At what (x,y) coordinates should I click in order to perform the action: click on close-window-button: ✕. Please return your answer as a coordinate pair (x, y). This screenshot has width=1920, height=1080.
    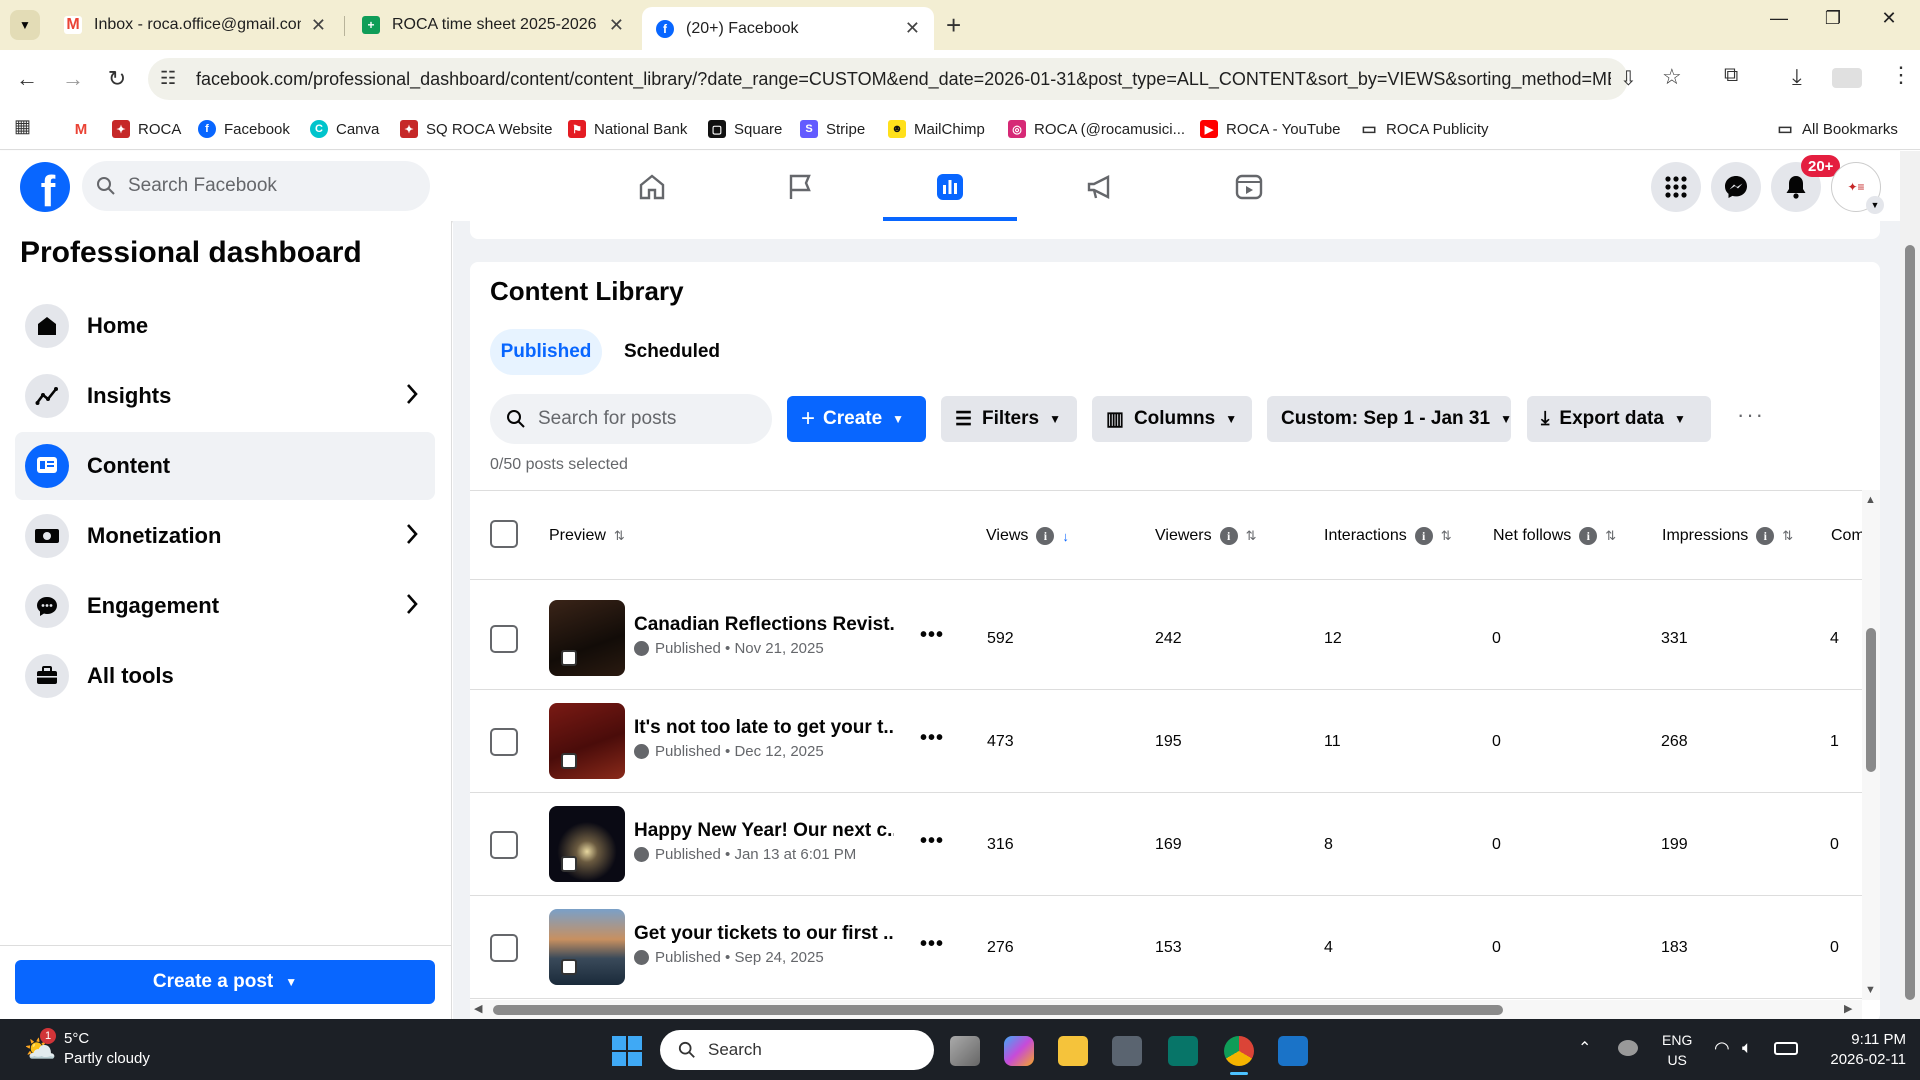
    Looking at the image, I should click on (1889, 18).